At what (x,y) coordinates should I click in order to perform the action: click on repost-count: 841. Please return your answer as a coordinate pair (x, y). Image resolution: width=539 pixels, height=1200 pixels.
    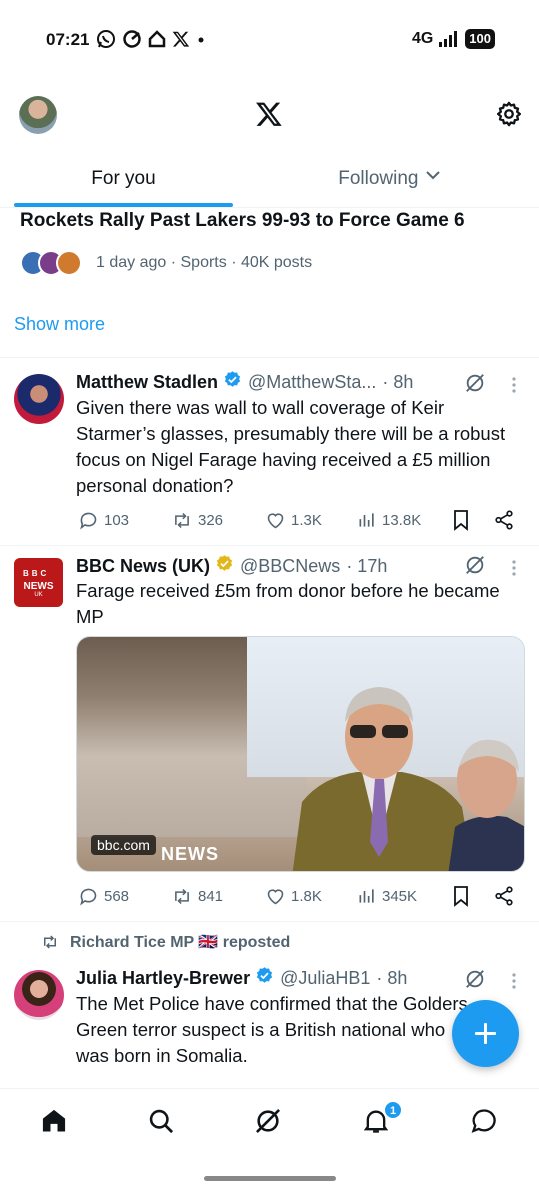
    Looking at the image, I should click on (211, 896).